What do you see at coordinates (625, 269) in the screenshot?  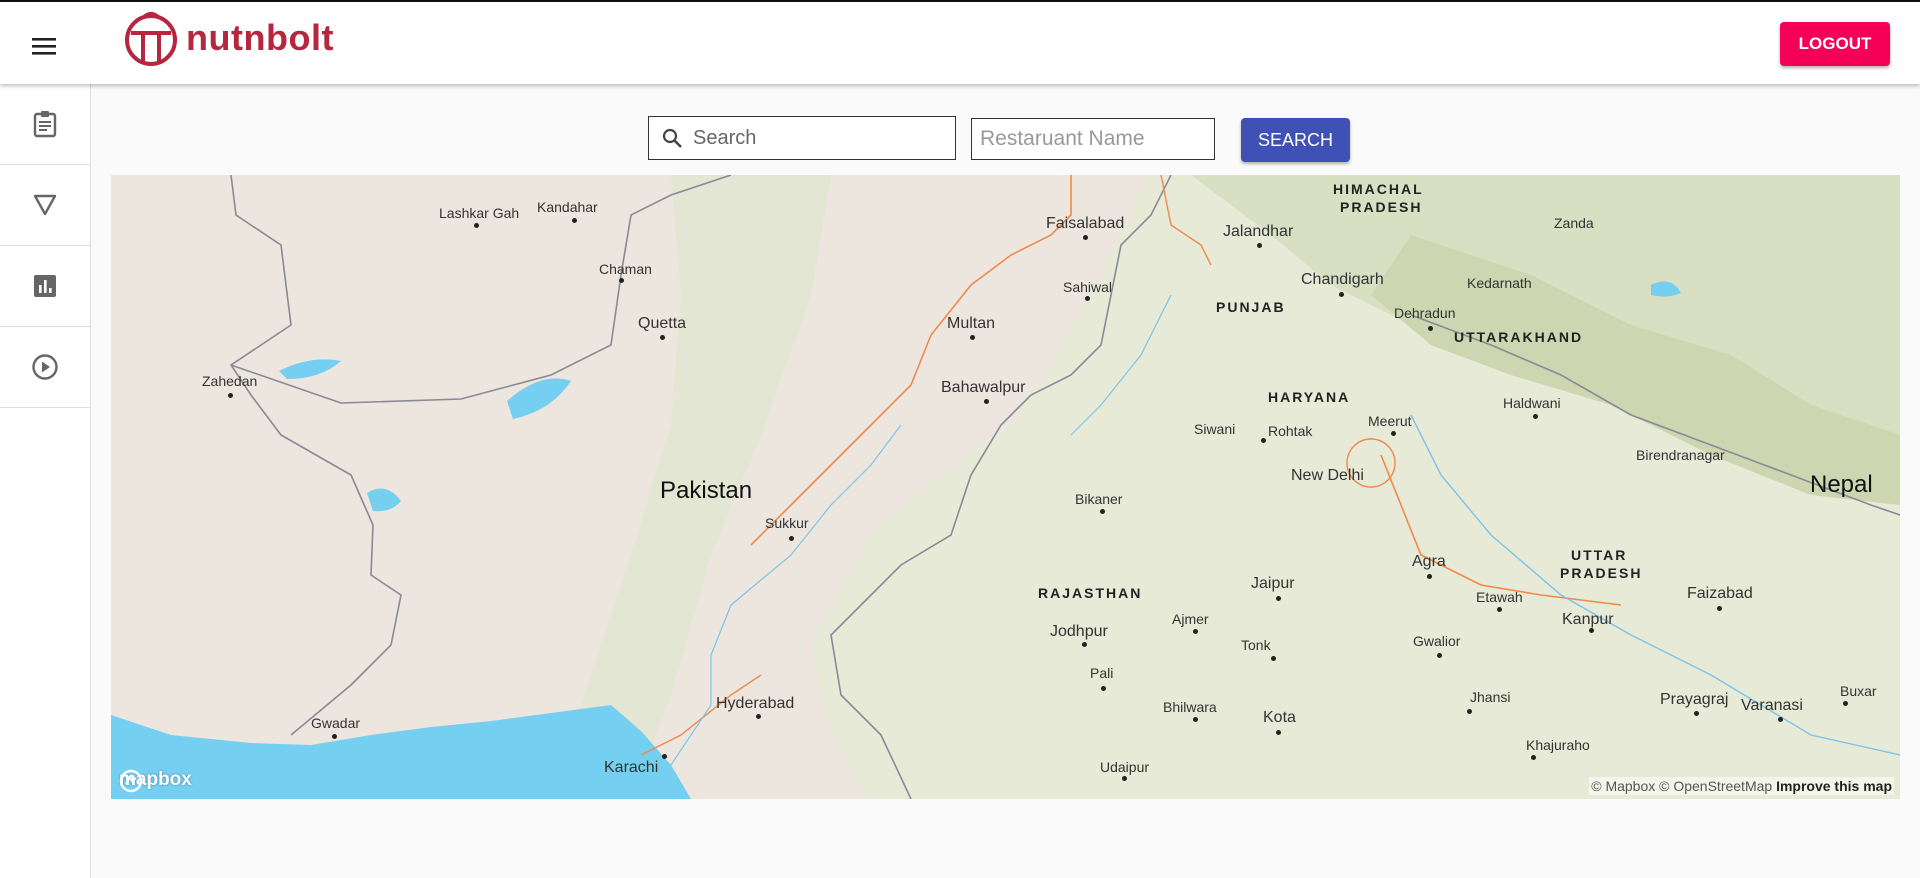 I see `map-label: Chaman` at bounding box center [625, 269].